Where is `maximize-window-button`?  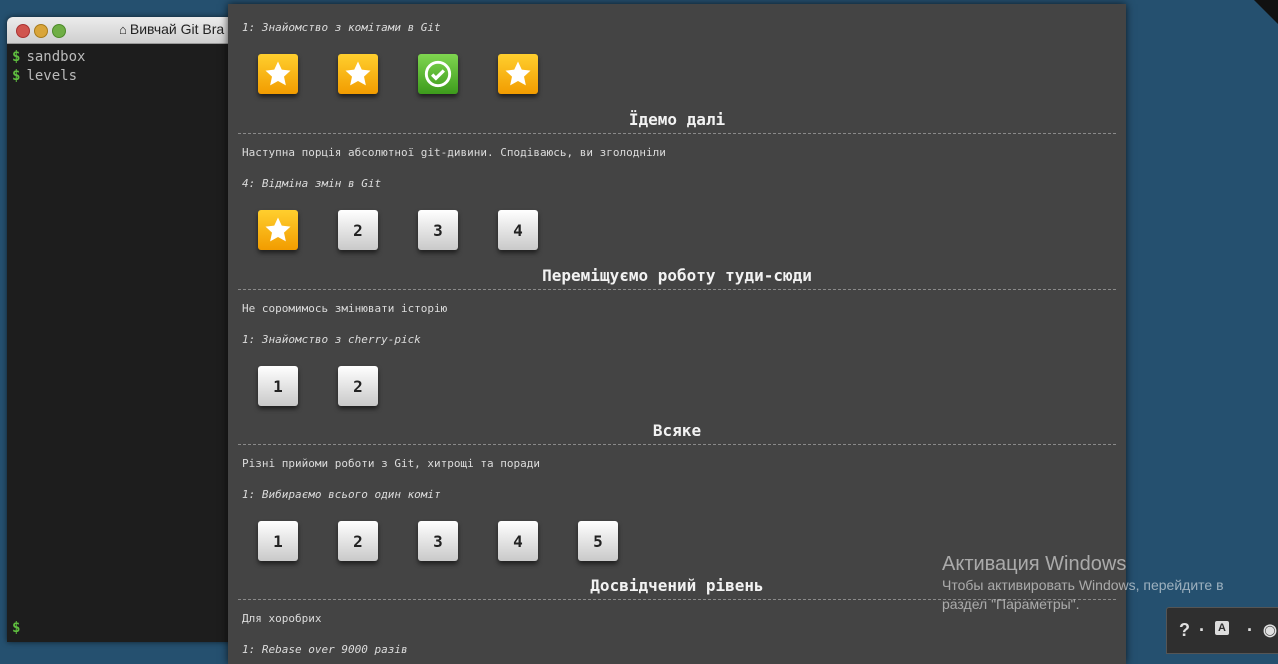
maximize-window-button is located at coordinates (59, 31).